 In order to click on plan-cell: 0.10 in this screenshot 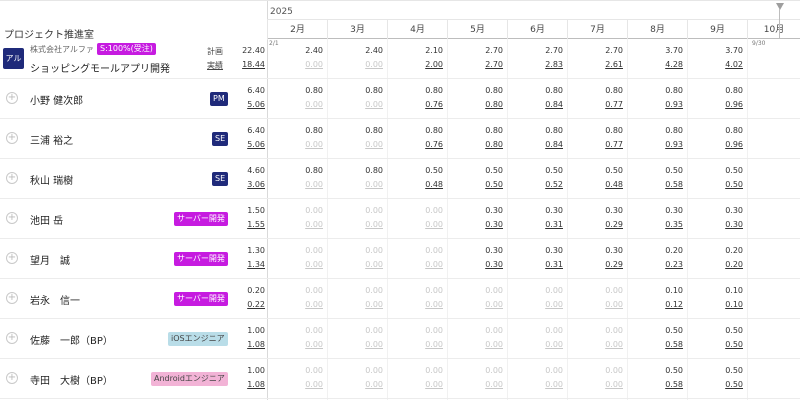, I will do `click(655, 290)`.